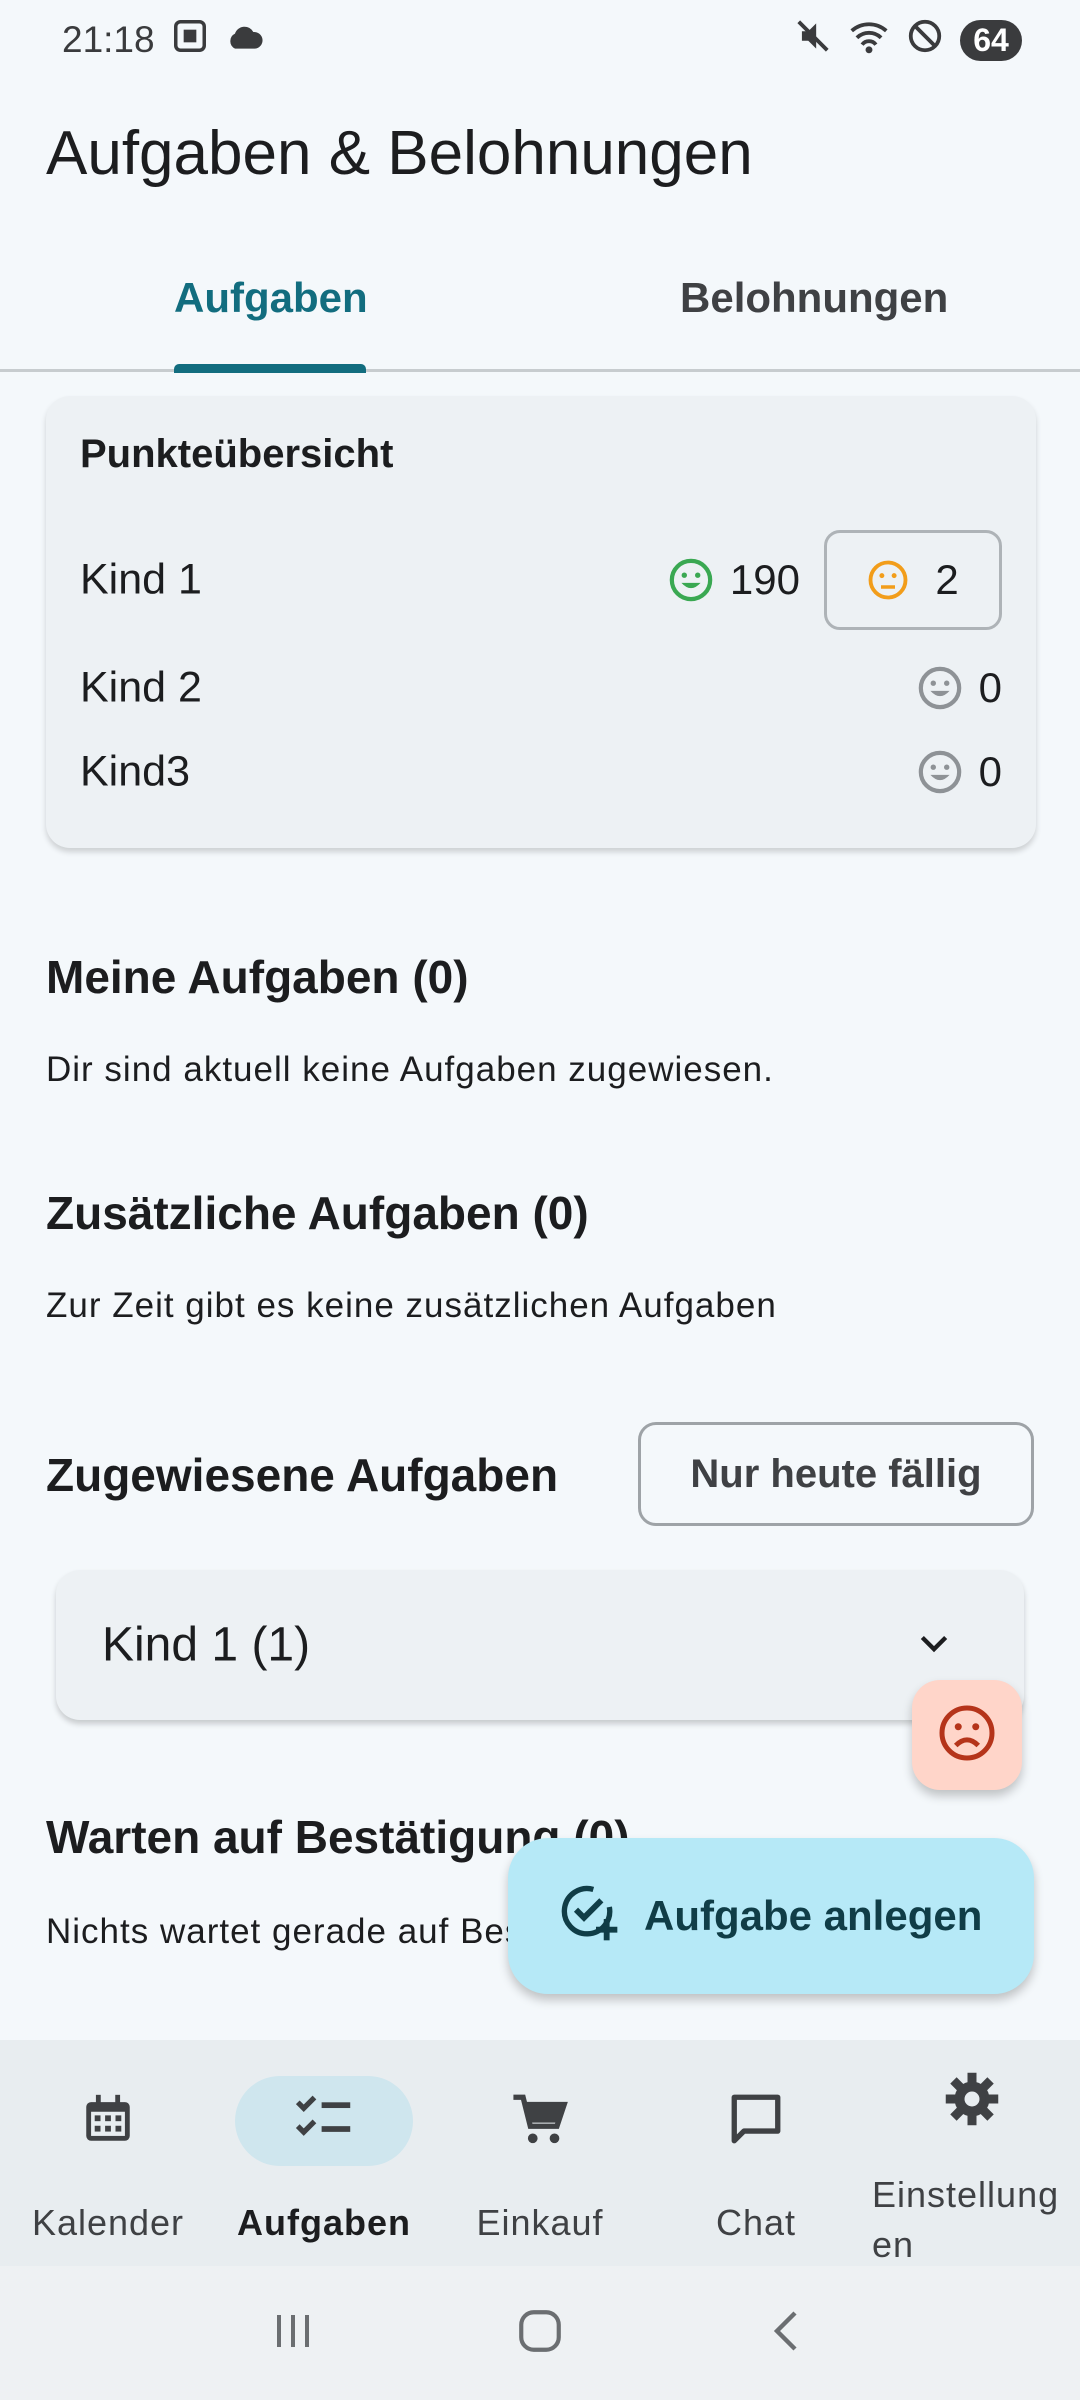  Describe the element at coordinates (324, 2222) in the screenshot. I see `nav-label: Aufgaben` at that location.